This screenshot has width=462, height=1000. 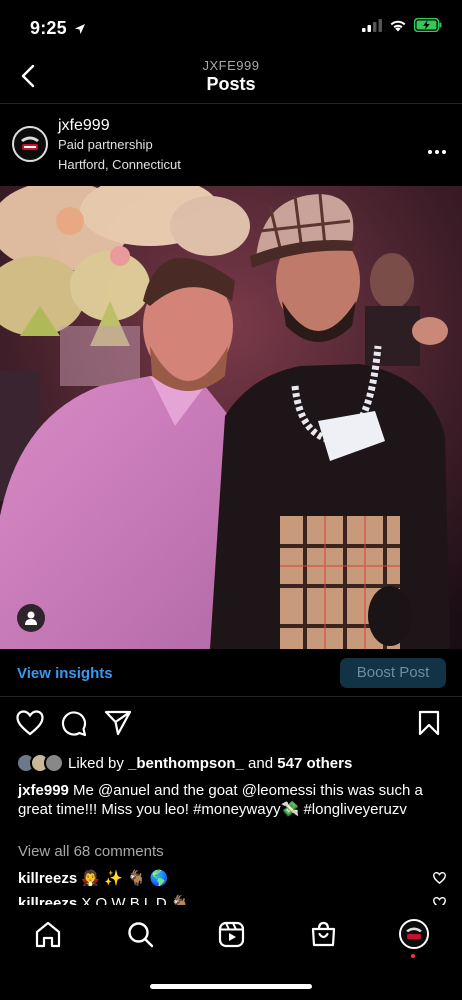 I want to click on post-location: Hartford, Connecticut, so click(x=119, y=164).